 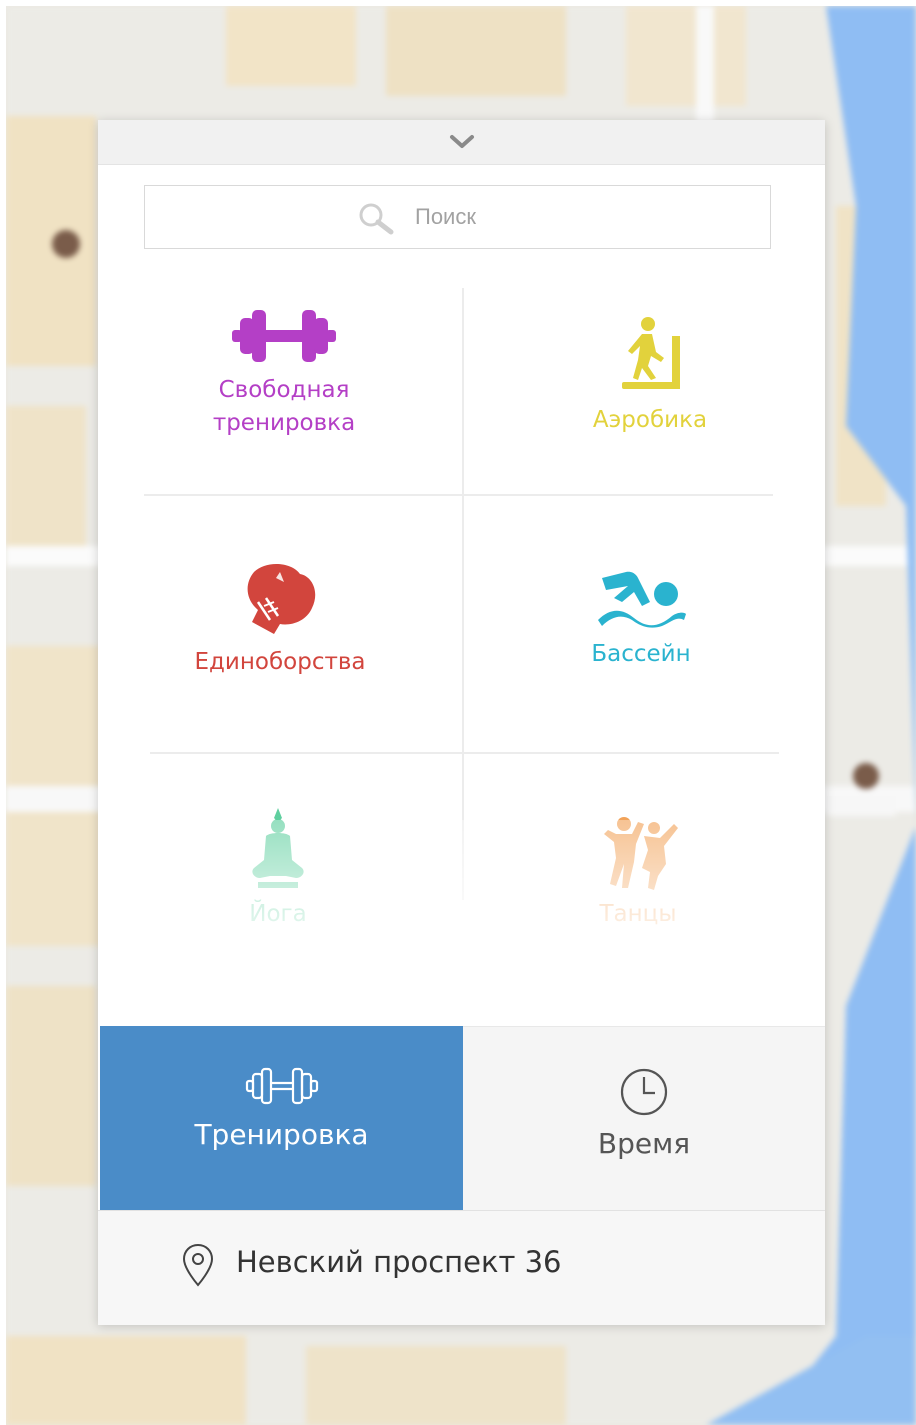 I want to click on category-aerobics: Аэробика, so click(x=650, y=376).